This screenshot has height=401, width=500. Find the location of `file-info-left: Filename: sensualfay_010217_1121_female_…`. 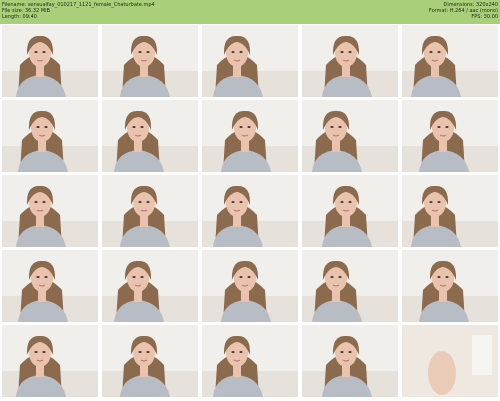

file-info-left: Filename: sensualfay_010217_1121_female_… is located at coordinates (78, 11).